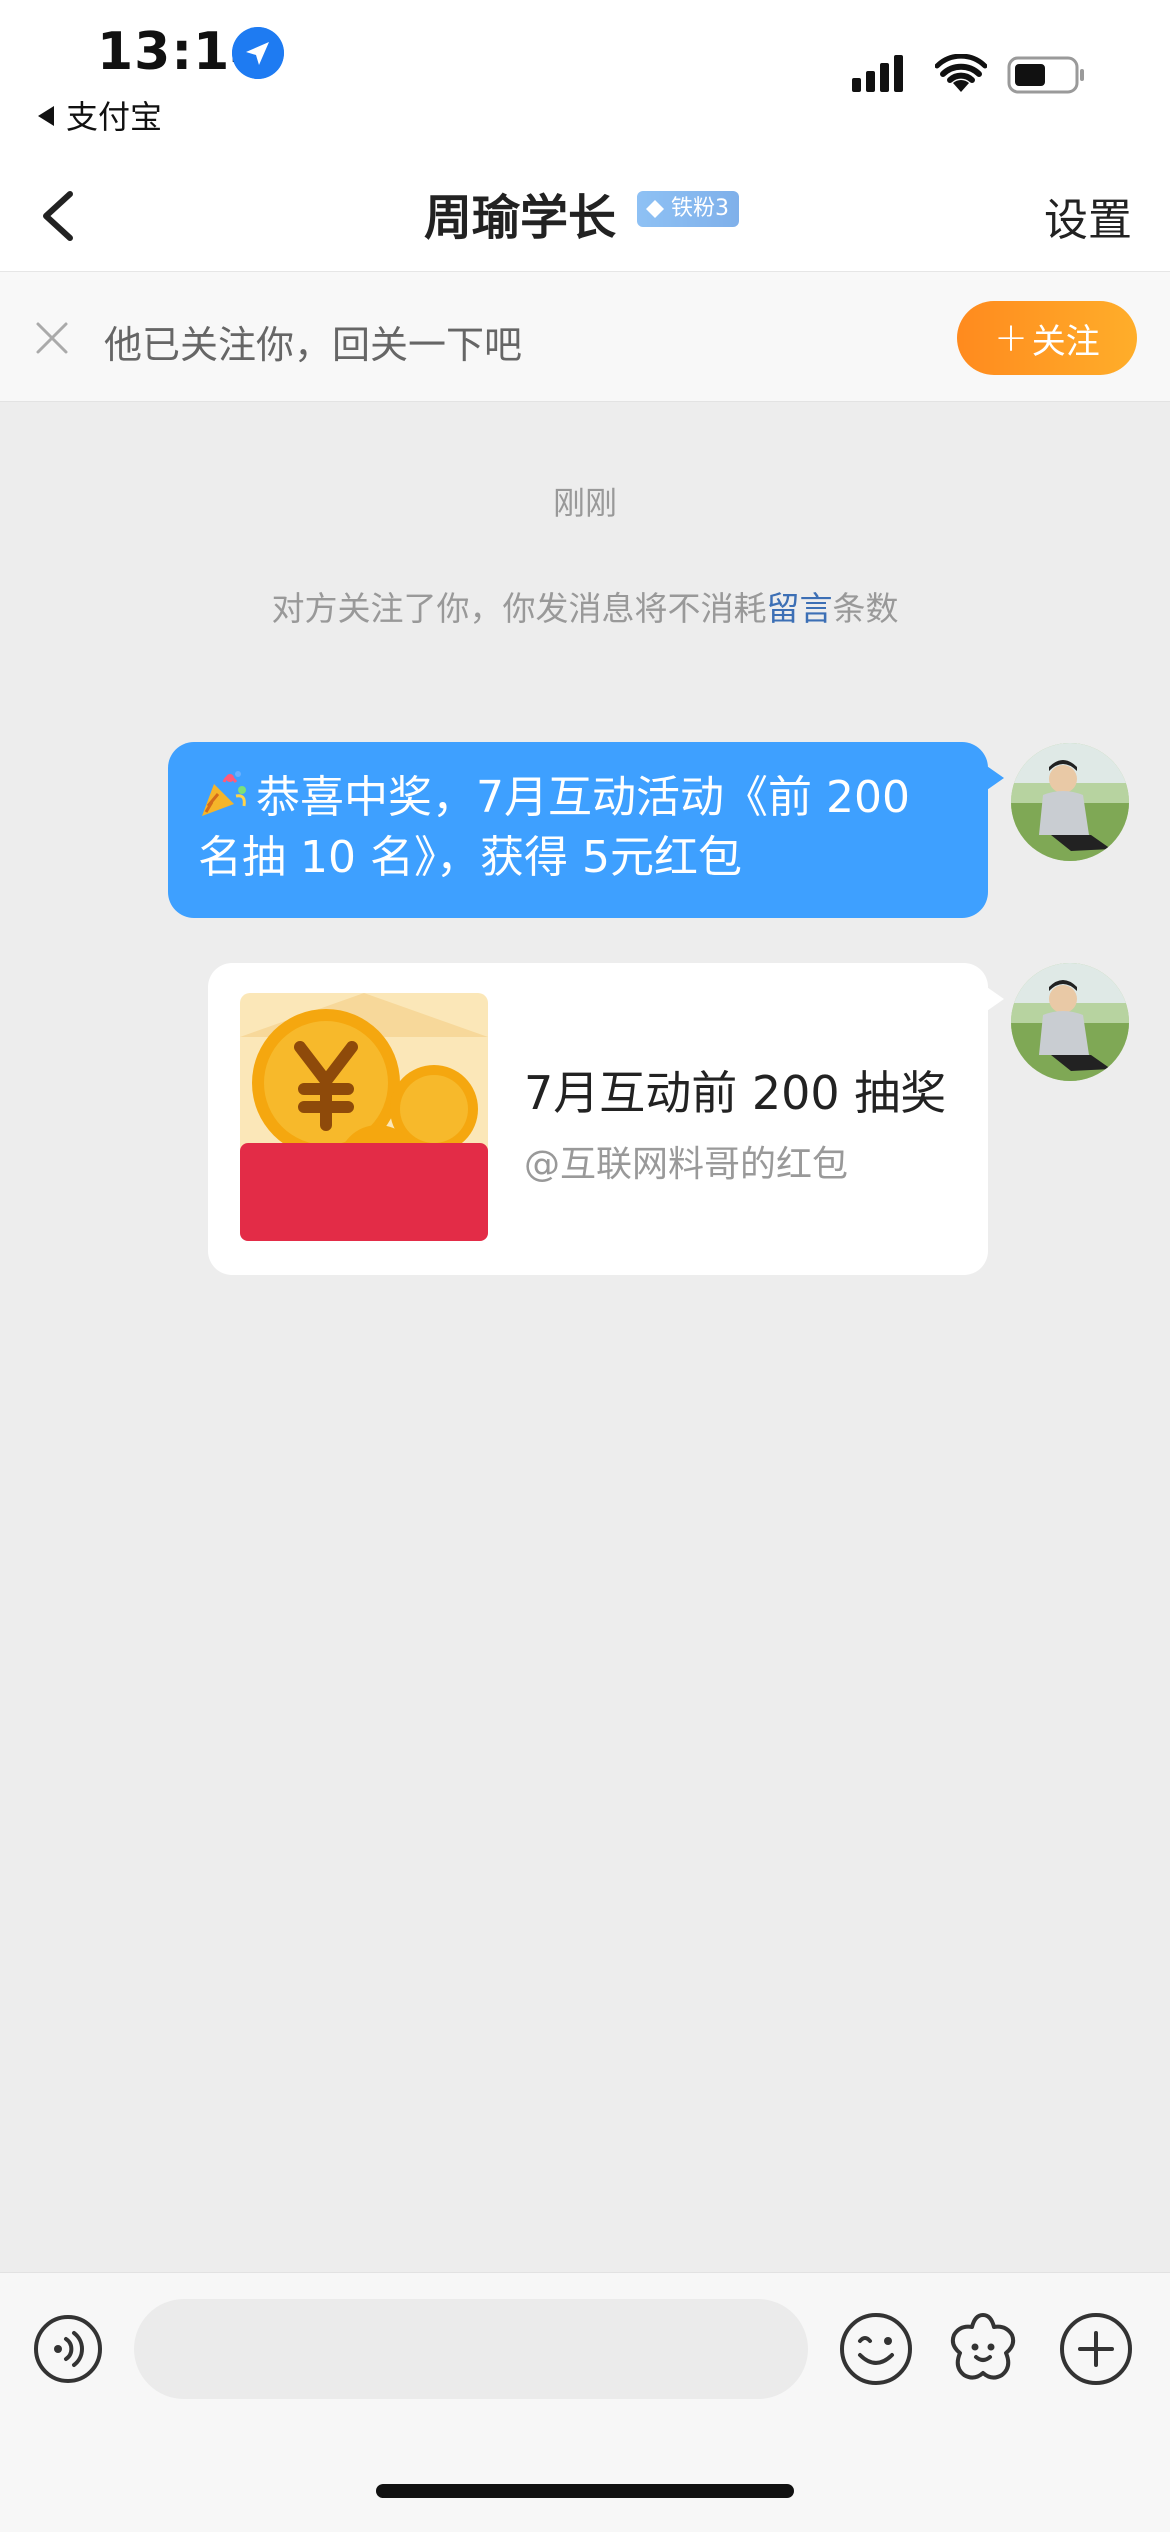 This screenshot has width=1170, height=2532. Describe the element at coordinates (471, 2349) in the screenshot. I see `message-input` at that location.